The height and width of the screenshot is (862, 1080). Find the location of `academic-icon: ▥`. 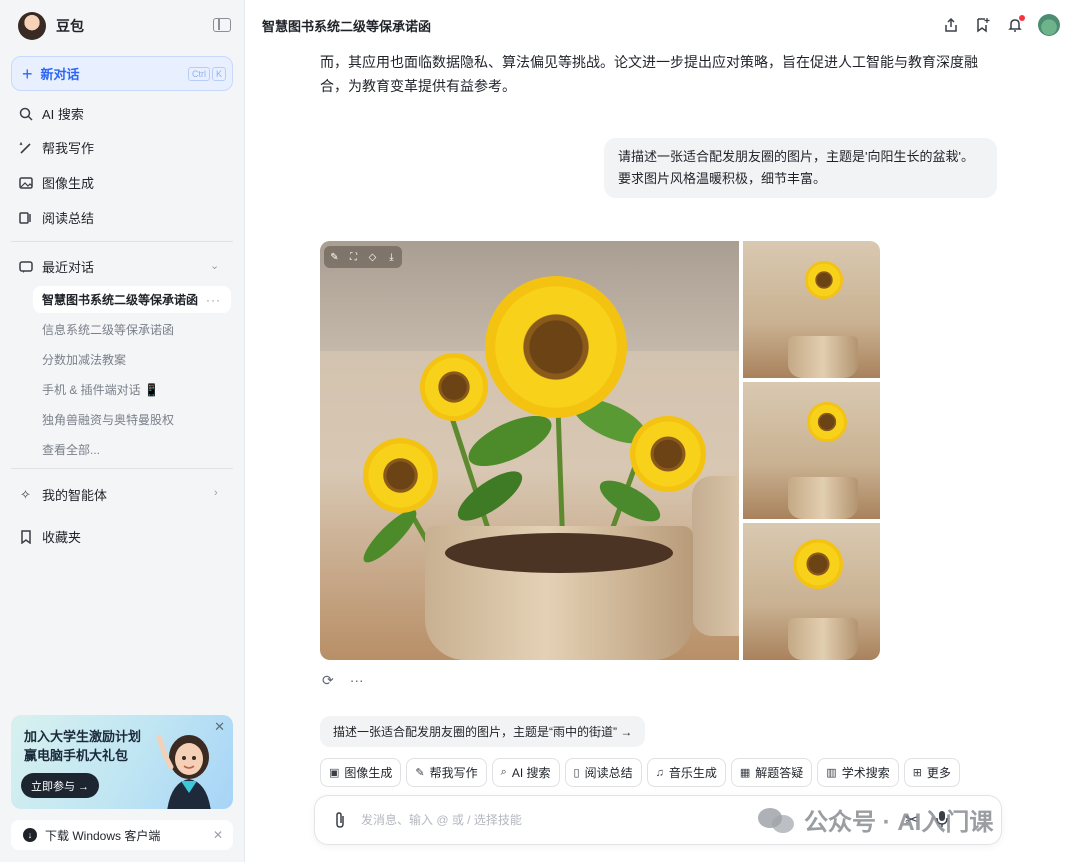

academic-icon: ▥ is located at coordinates (831, 773).